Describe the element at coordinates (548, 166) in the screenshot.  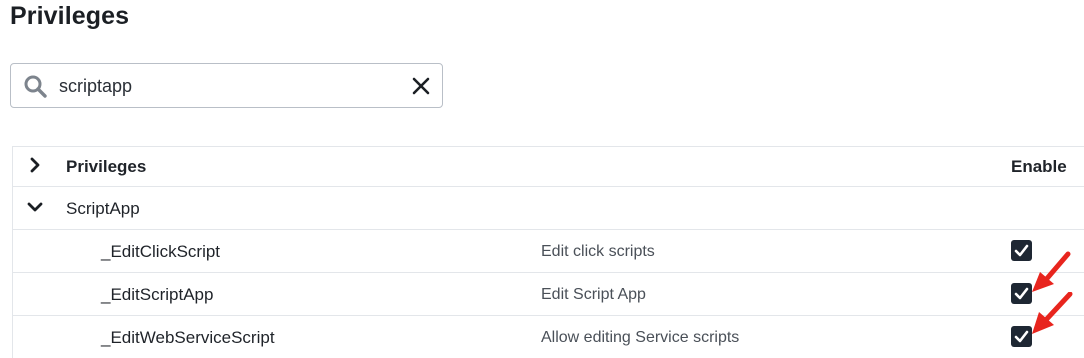
I see `tree-header-row: Privileges Enable` at that location.